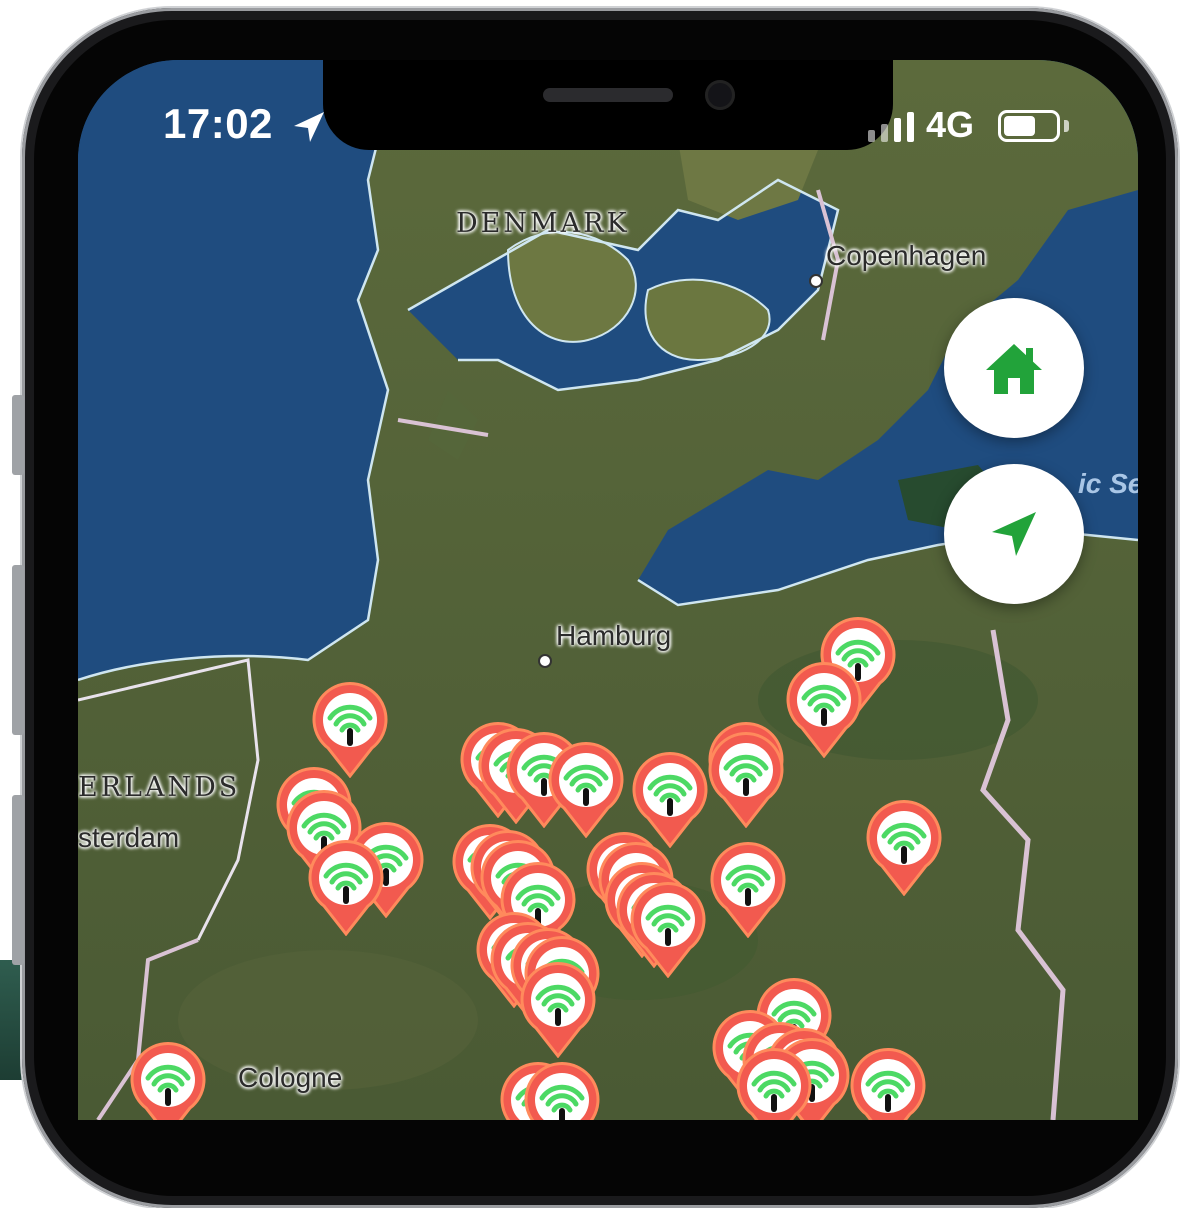 This screenshot has height=1208, width=1180. What do you see at coordinates (1019, 126) in the screenshot?
I see `battery-level` at bounding box center [1019, 126].